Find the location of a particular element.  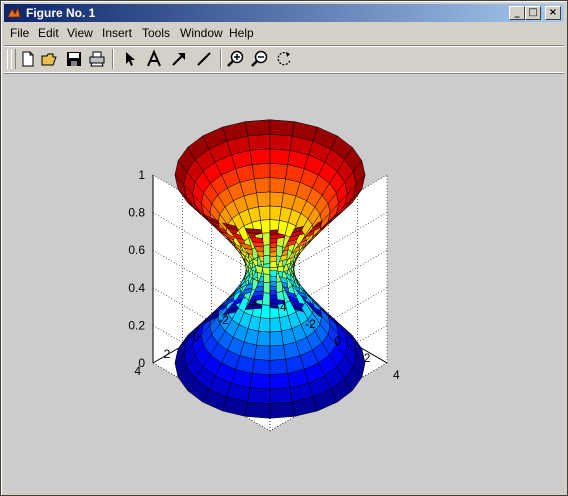

close-icon: × is located at coordinates (553, 12).